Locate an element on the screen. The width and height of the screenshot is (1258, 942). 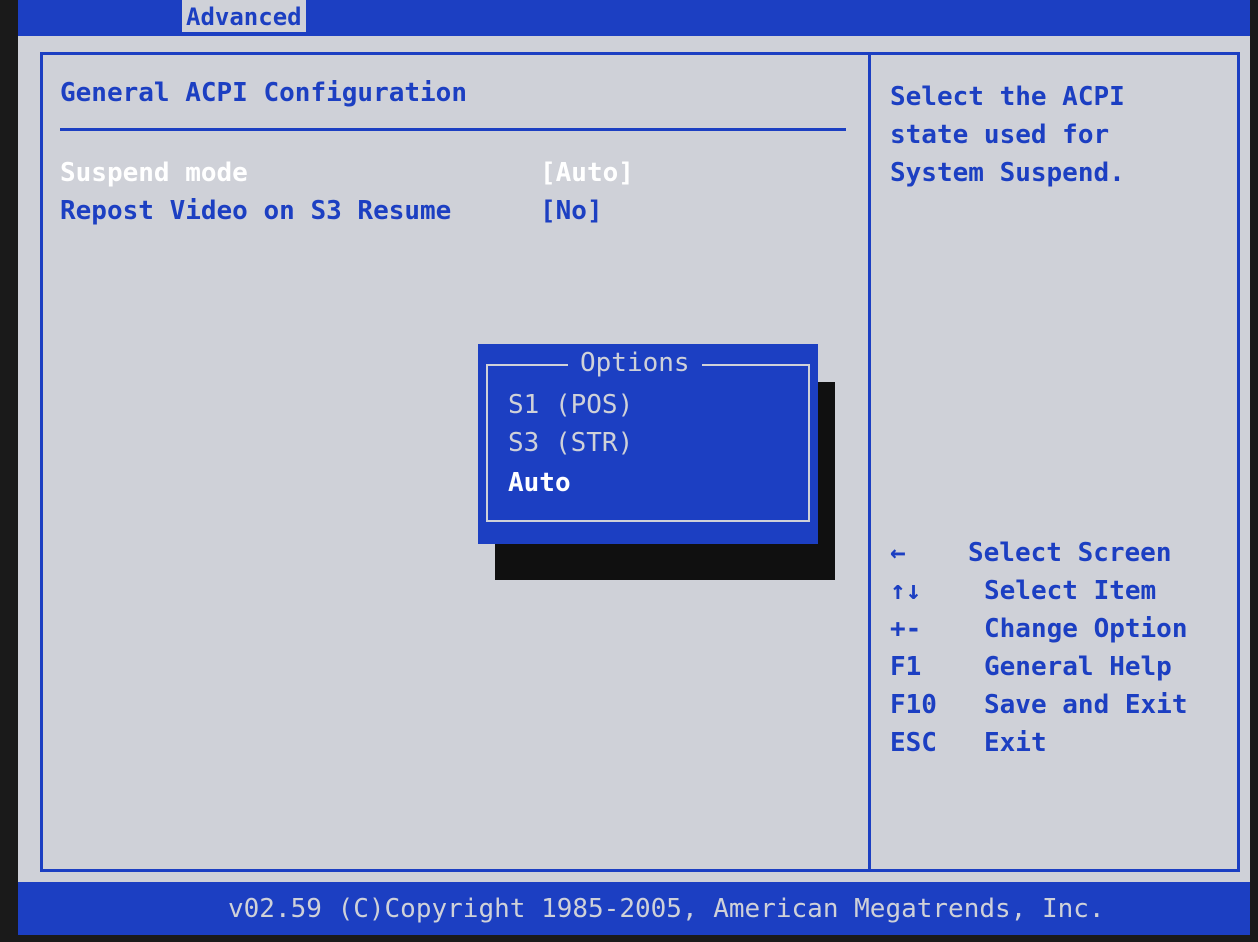
key-desc: Select Item is located at coordinates (1070, 591).